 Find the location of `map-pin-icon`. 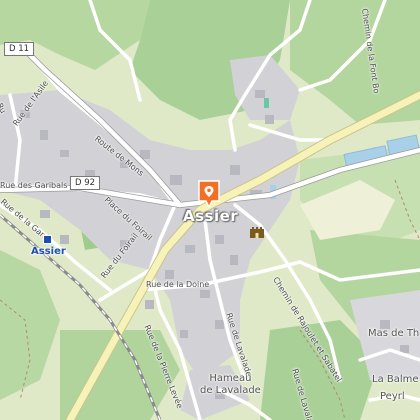

map-pin-icon is located at coordinates (209, 194).